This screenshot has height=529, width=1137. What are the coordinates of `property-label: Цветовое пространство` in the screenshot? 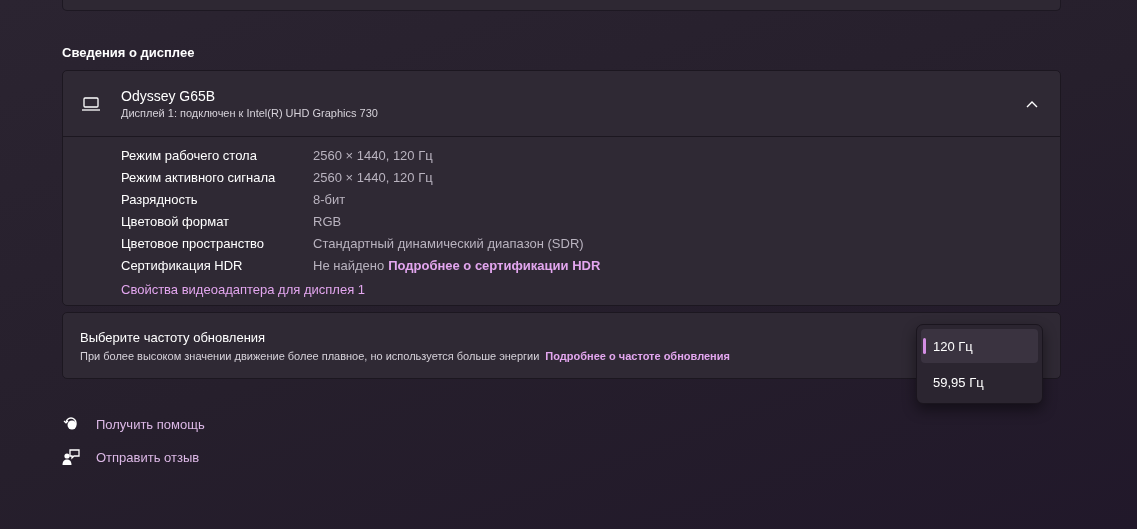 It's located at (193, 243).